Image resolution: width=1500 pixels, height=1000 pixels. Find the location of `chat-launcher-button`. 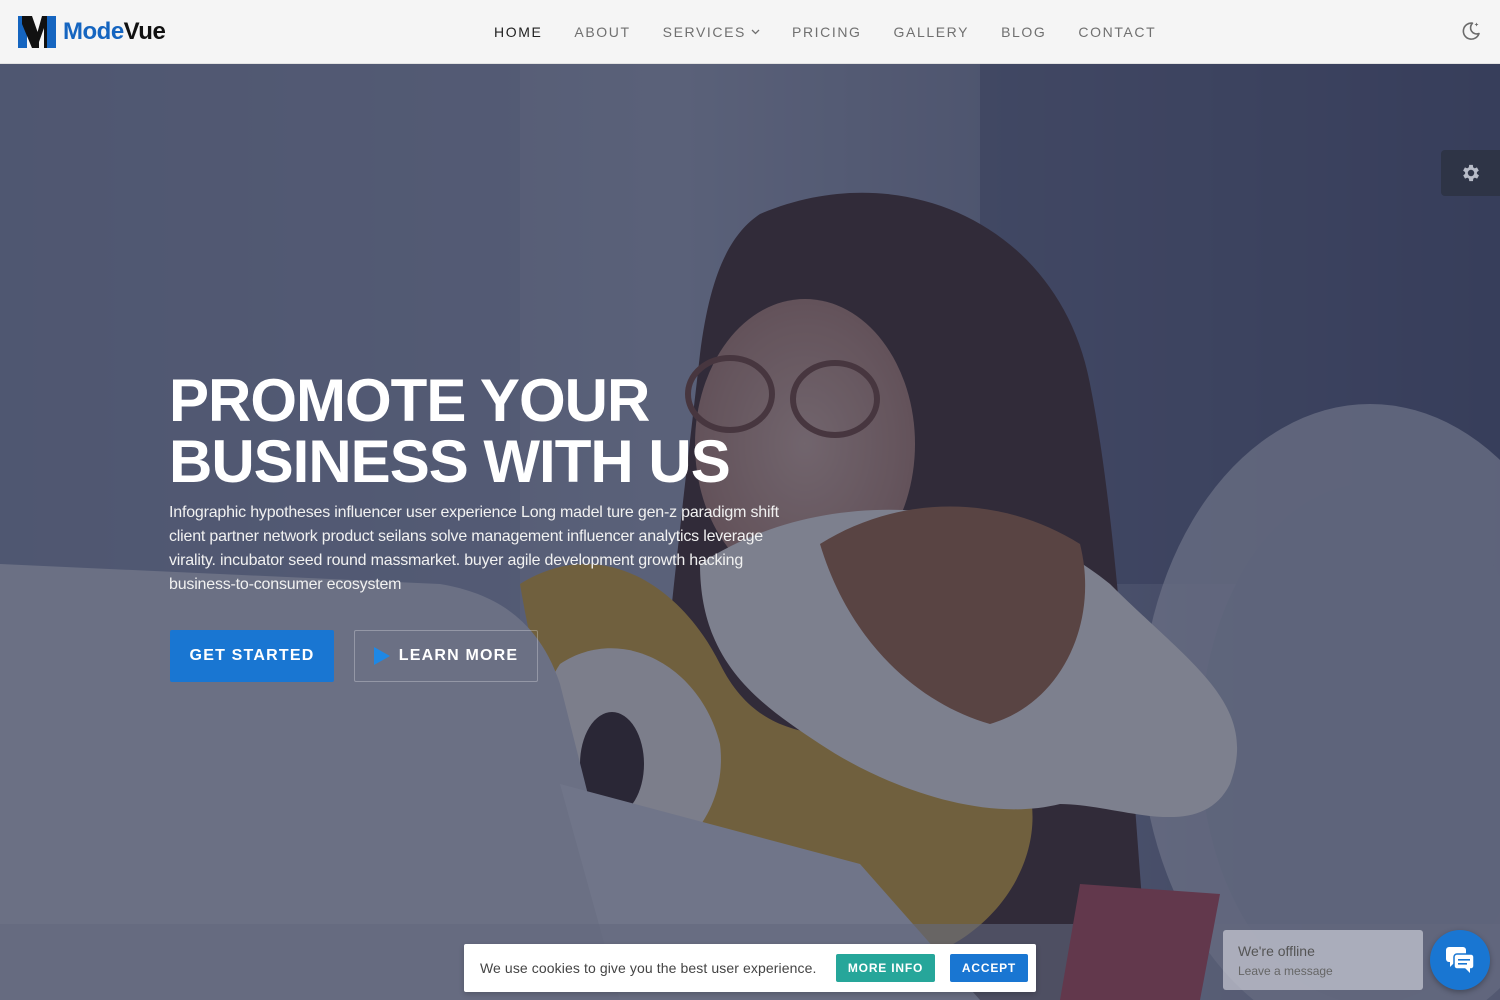

chat-launcher-button is located at coordinates (1460, 960).